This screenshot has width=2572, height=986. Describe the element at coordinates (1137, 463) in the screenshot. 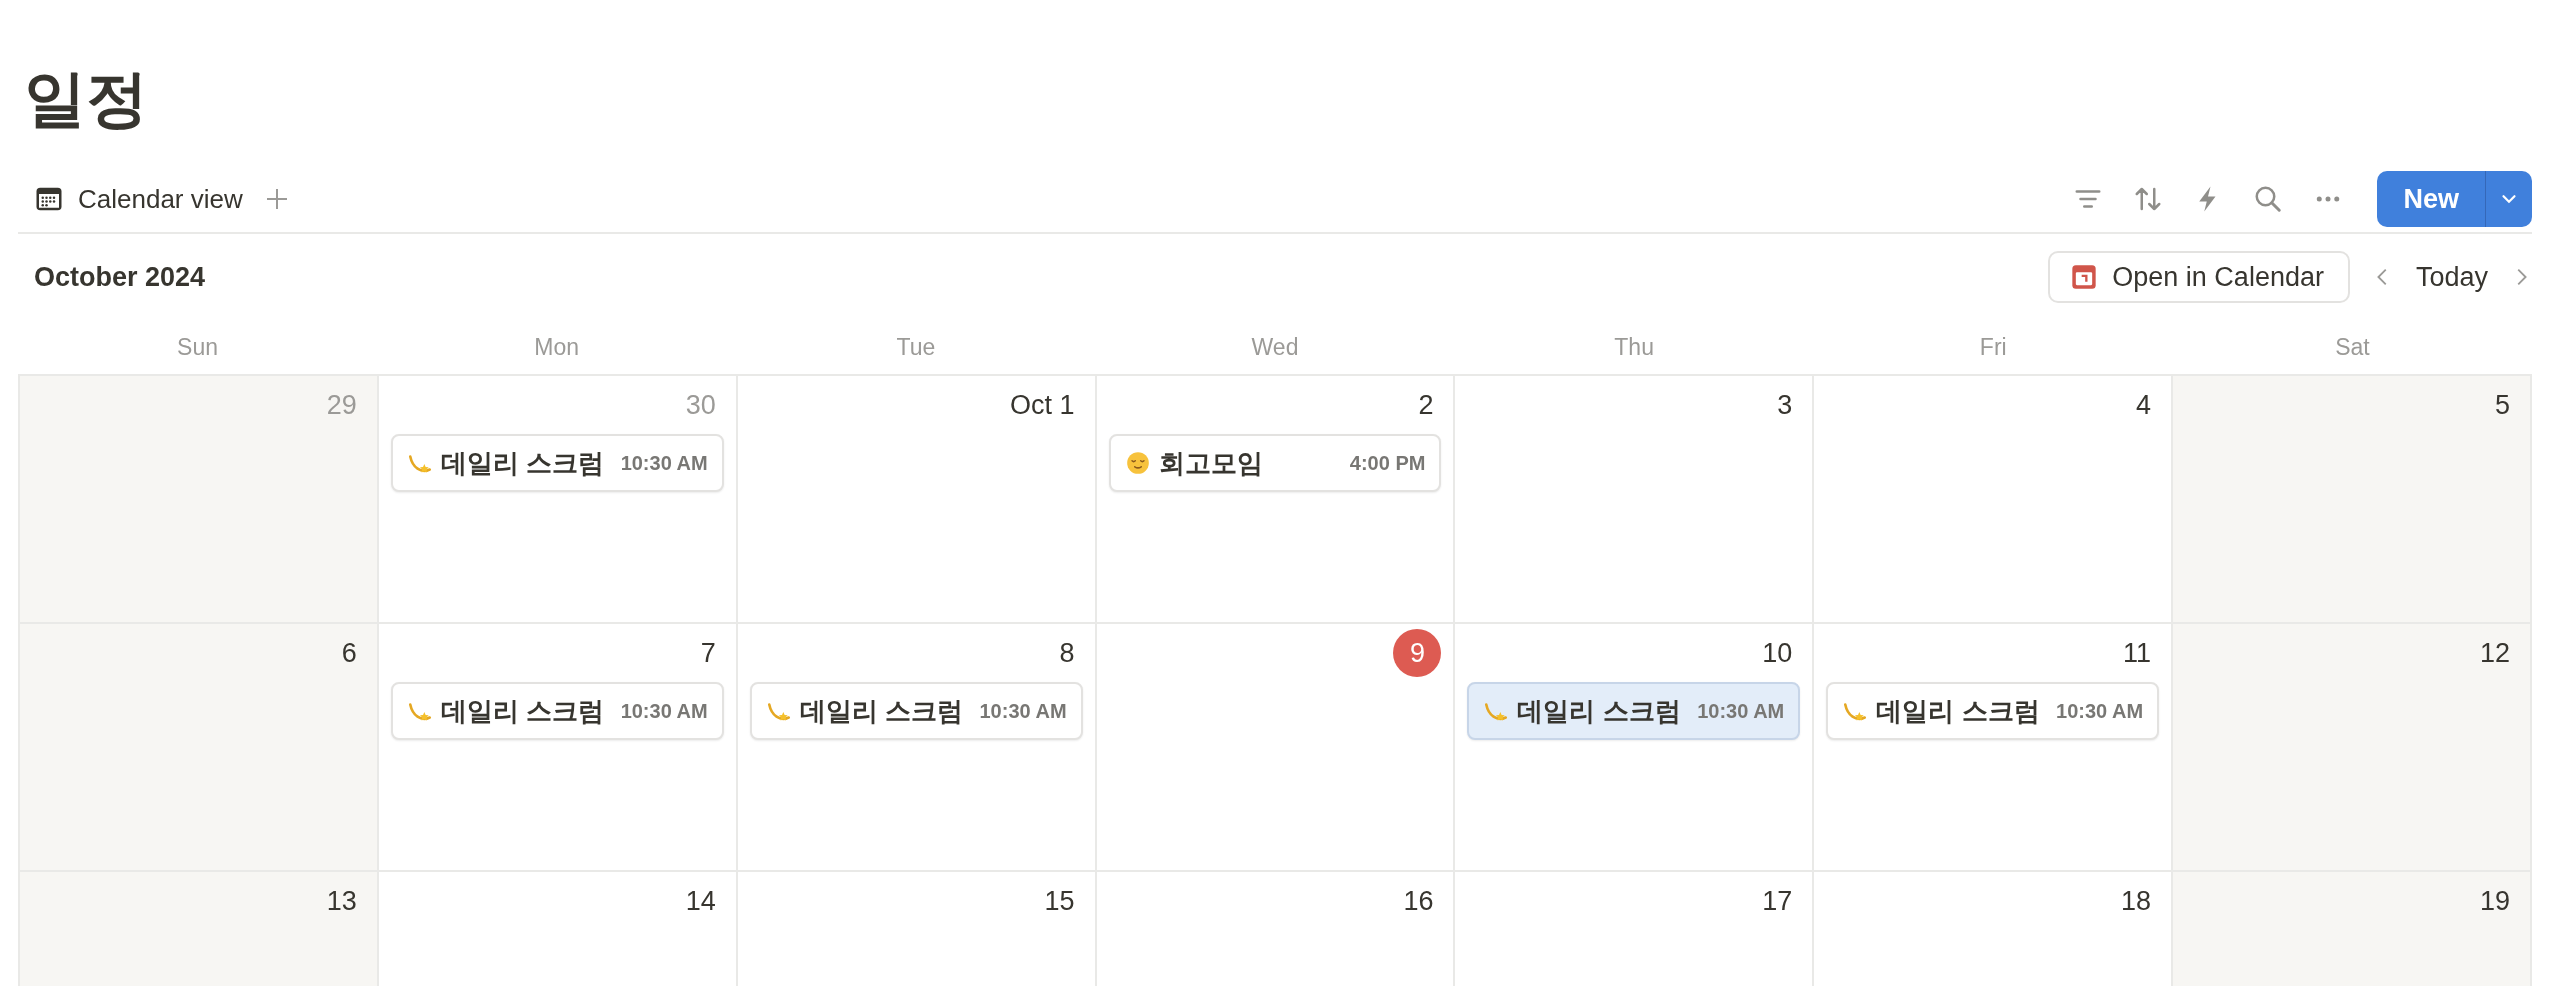

I see `smiling-face-icon` at that location.